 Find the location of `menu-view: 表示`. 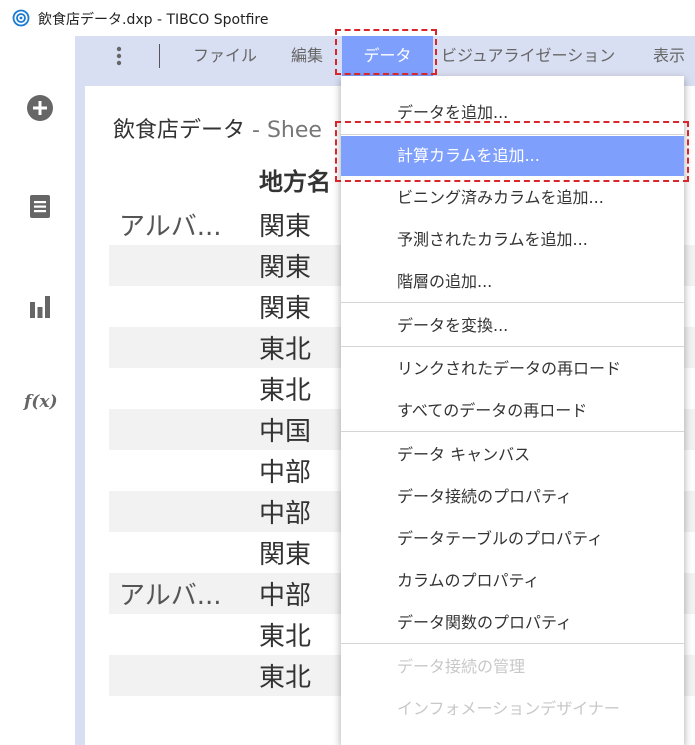

menu-view: 表示 is located at coordinates (669, 56).